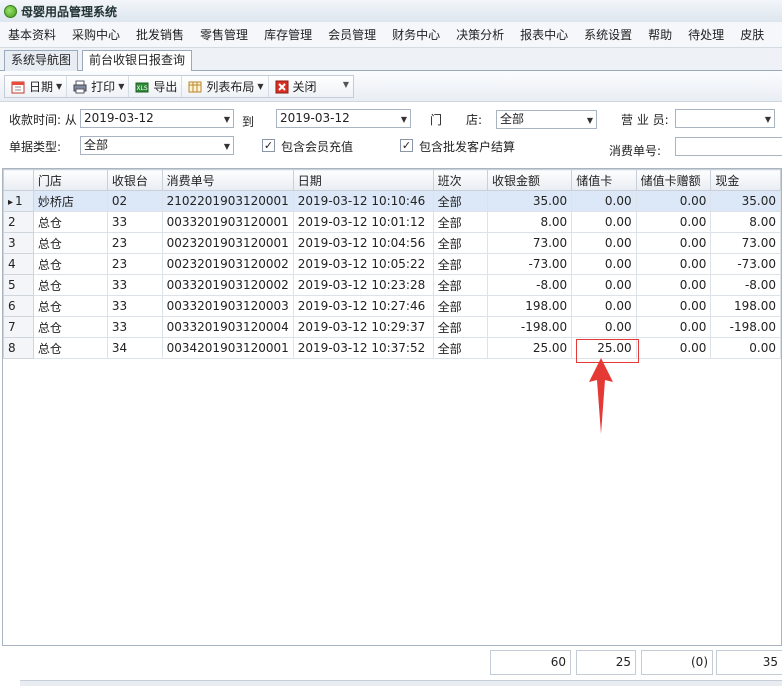  I want to click on menu-purchase: 采购中心, so click(96, 34).